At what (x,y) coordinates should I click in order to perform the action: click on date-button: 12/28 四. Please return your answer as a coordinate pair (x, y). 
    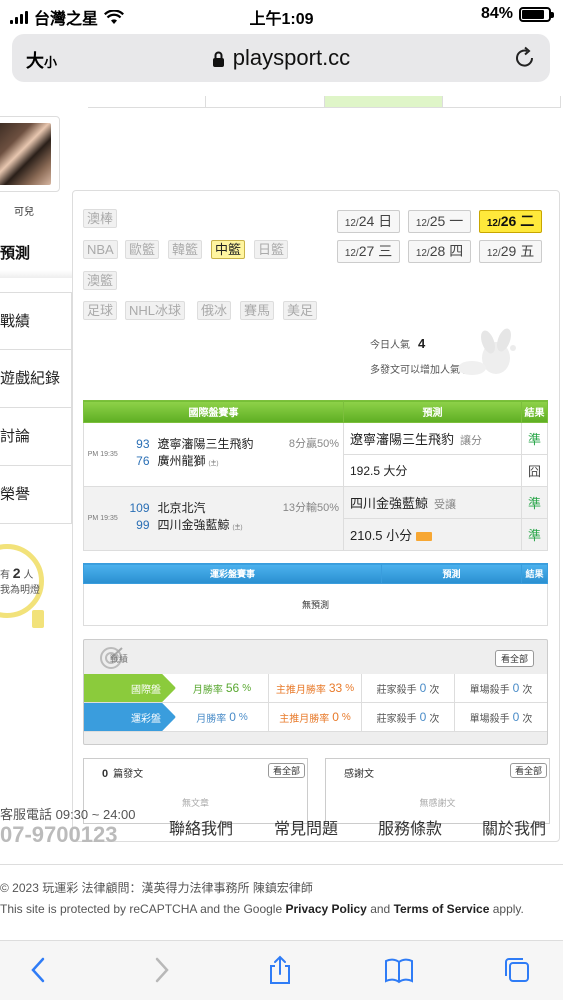
    Looking at the image, I should click on (439, 251).